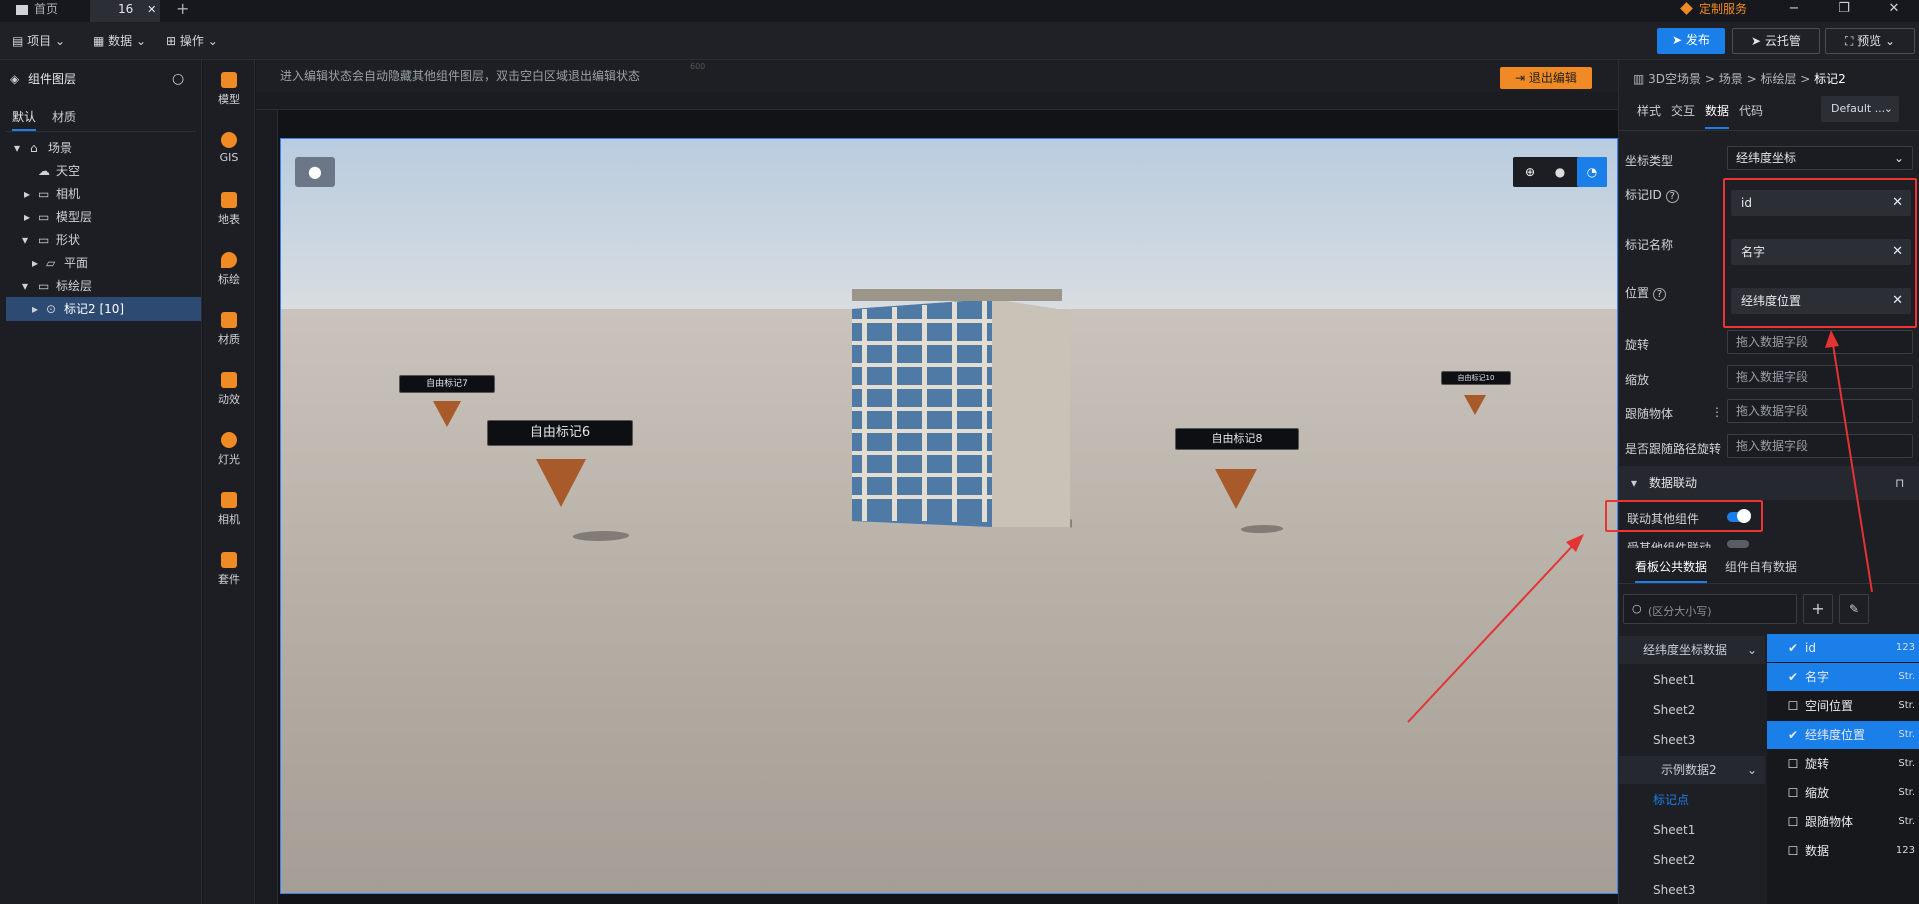  I want to click on lock-icon: ⊓, so click(1899, 483).